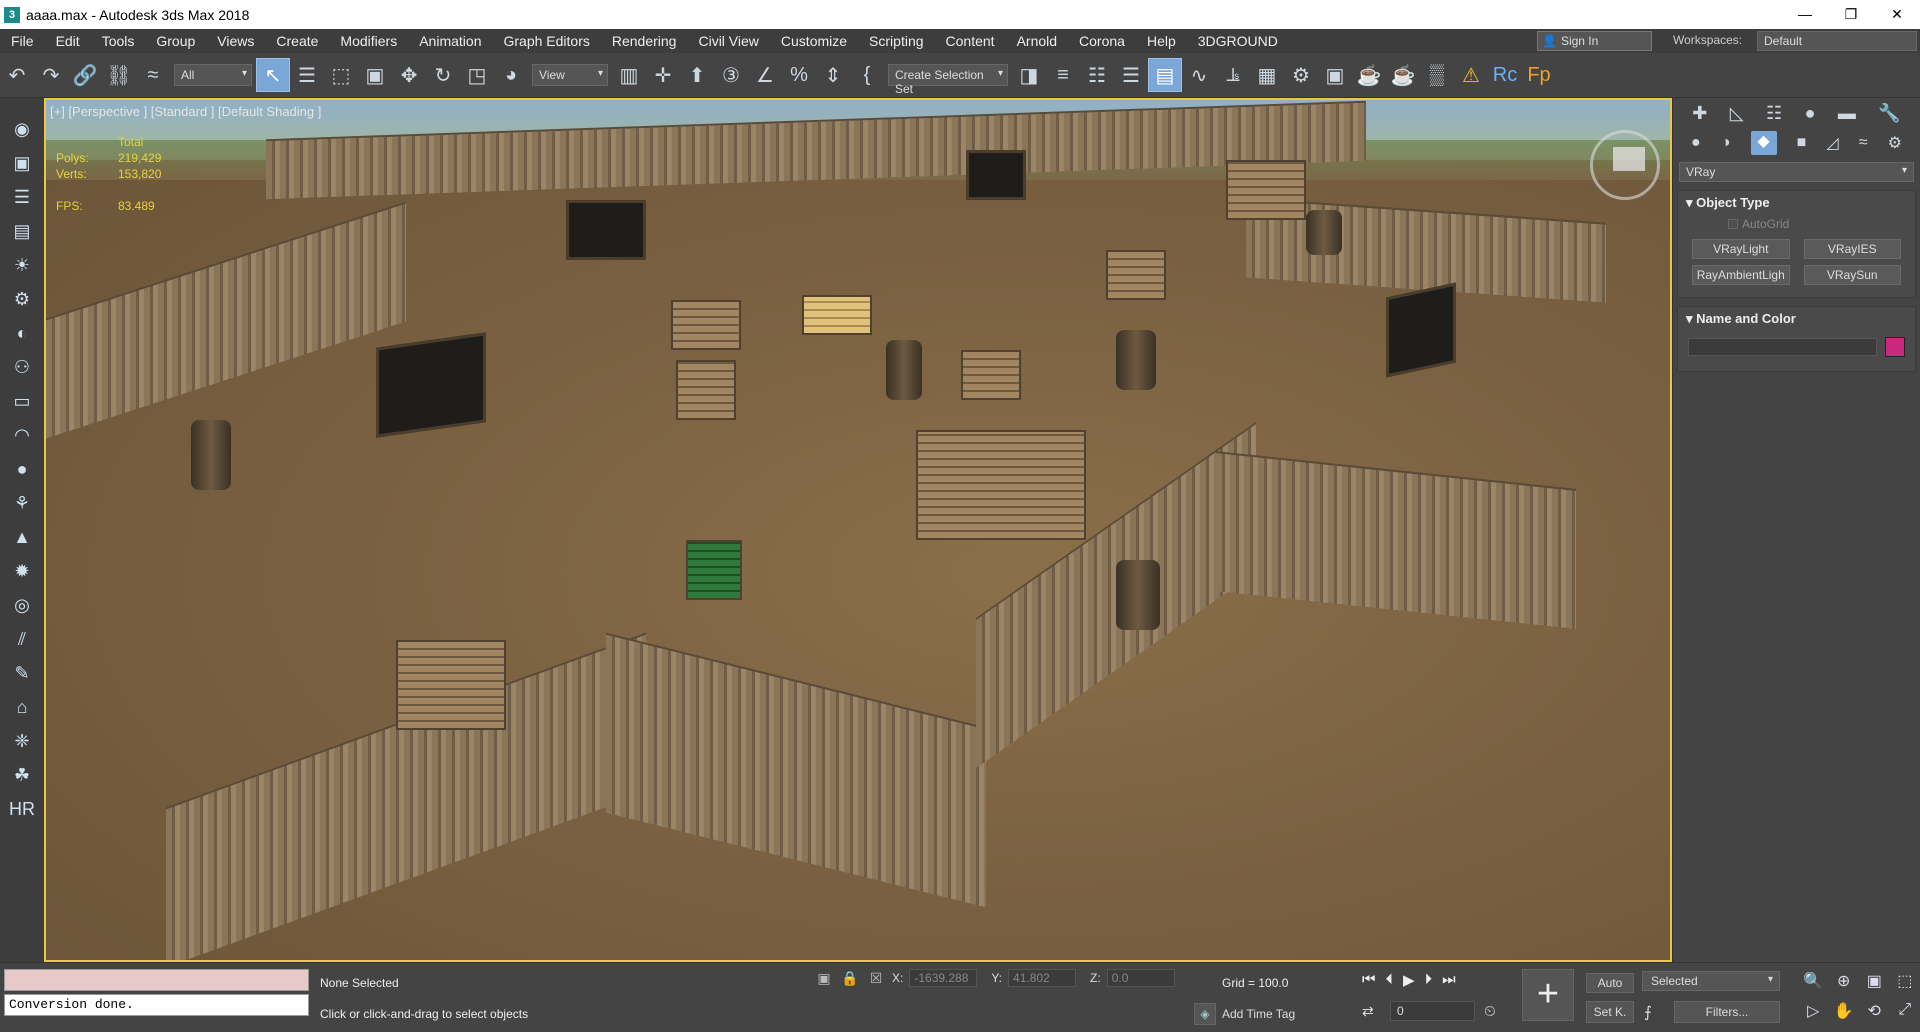 This screenshot has height=1032, width=1920. Describe the element at coordinates (1737, 113) in the screenshot. I see `modify-tab-icon: ◺` at that location.